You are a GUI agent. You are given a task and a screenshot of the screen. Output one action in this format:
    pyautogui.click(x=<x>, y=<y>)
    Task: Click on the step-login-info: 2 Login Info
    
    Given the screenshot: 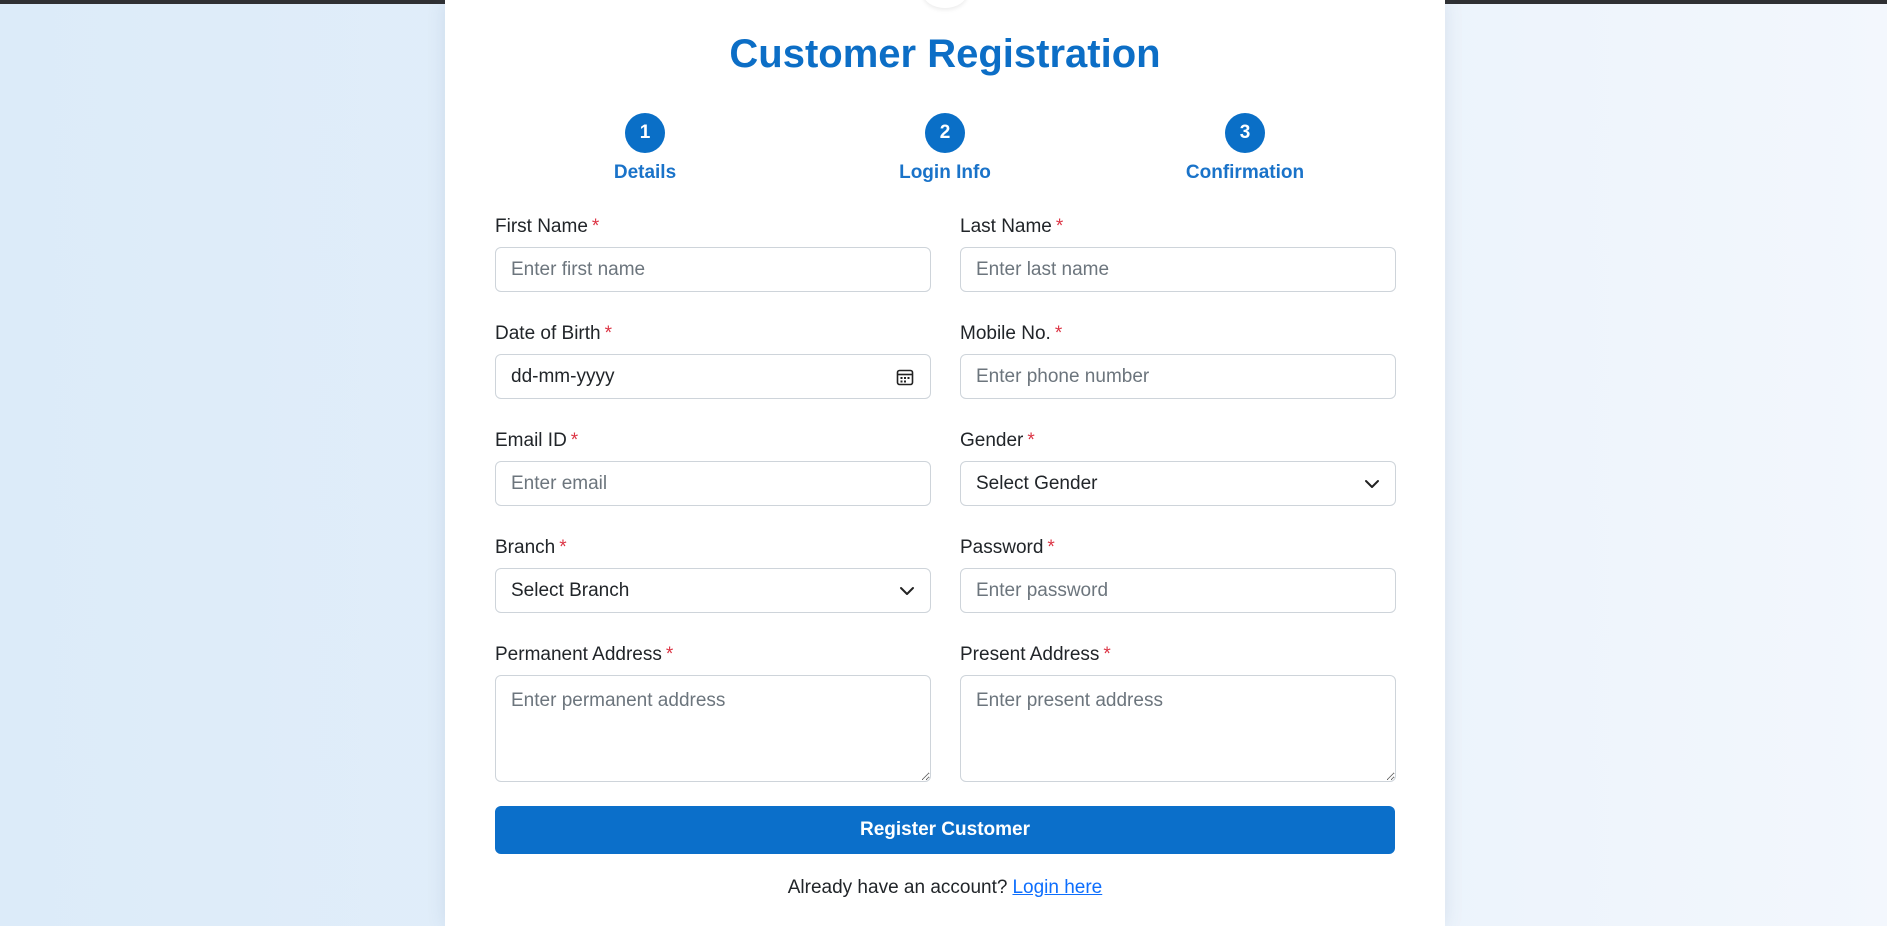 What is the action you would take?
    pyautogui.click(x=945, y=148)
    